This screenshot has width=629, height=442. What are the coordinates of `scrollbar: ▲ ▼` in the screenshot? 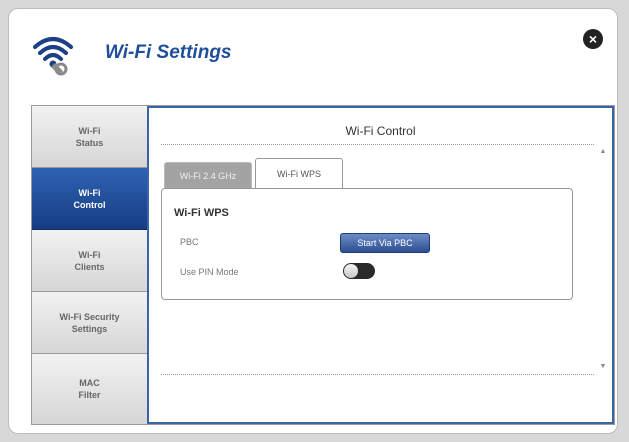 It's located at (603, 259).